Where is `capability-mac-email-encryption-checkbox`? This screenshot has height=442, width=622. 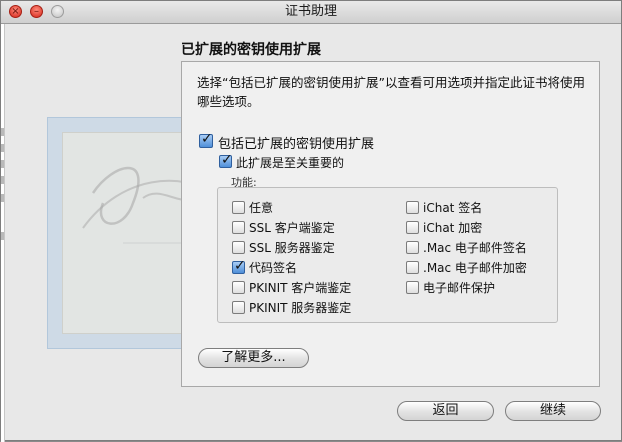
capability-mac-email-encryption-checkbox is located at coordinates (412, 267).